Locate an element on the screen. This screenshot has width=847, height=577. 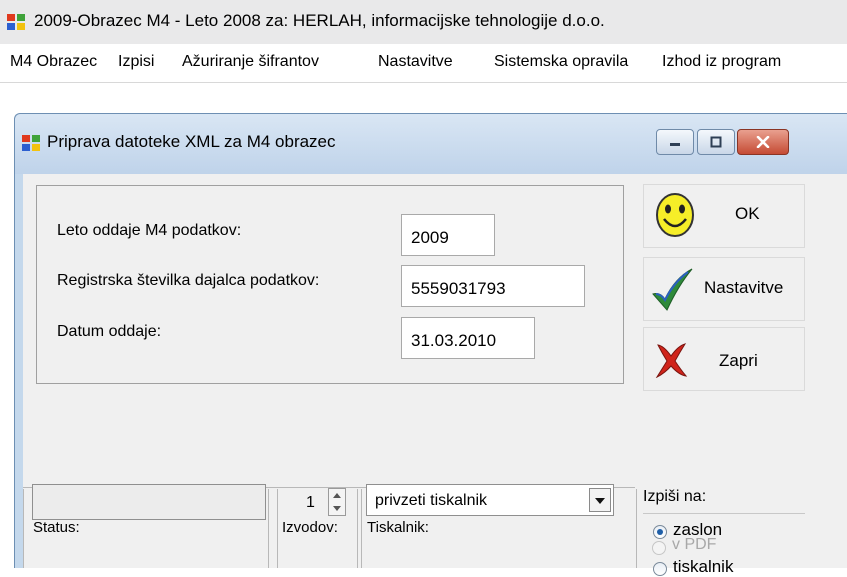
zapri-button-label: Zapri is located at coordinates (738, 360).